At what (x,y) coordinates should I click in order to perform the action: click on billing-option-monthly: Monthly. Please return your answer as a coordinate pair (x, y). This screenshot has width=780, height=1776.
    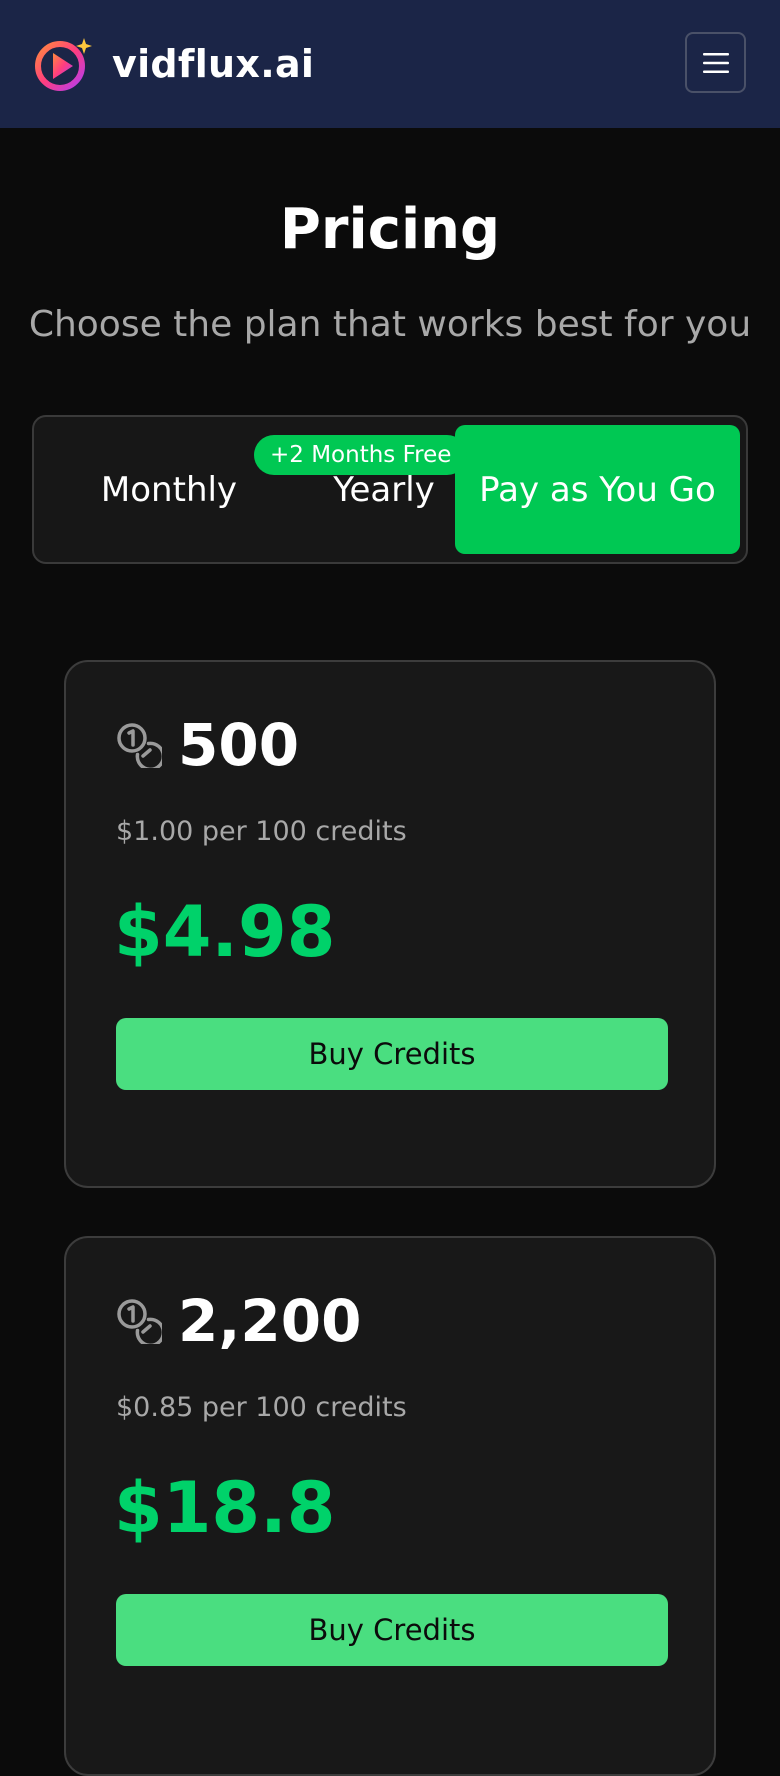
    Looking at the image, I should click on (169, 489).